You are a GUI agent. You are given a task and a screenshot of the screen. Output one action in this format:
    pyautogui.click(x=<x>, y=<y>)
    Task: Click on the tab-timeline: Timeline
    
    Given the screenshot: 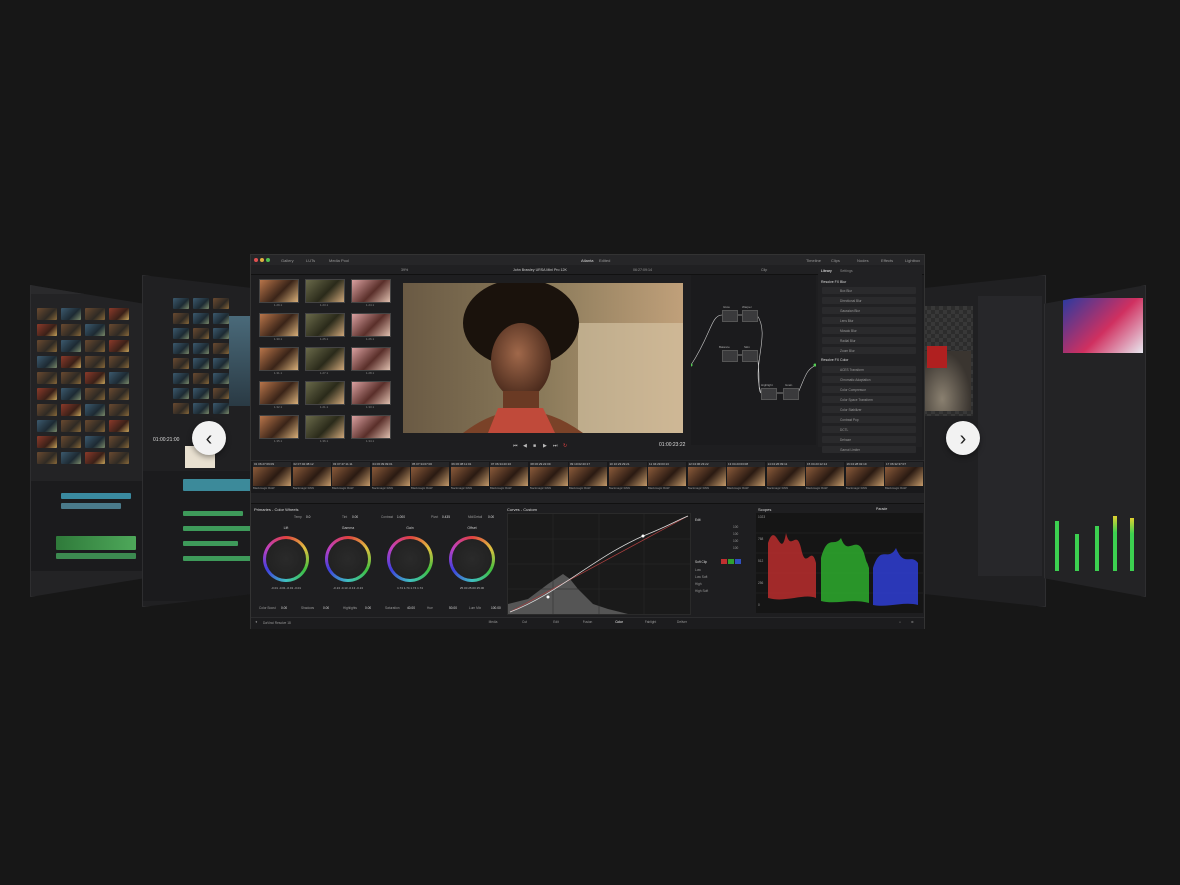 What is the action you would take?
    pyautogui.click(x=813, y=260)
    